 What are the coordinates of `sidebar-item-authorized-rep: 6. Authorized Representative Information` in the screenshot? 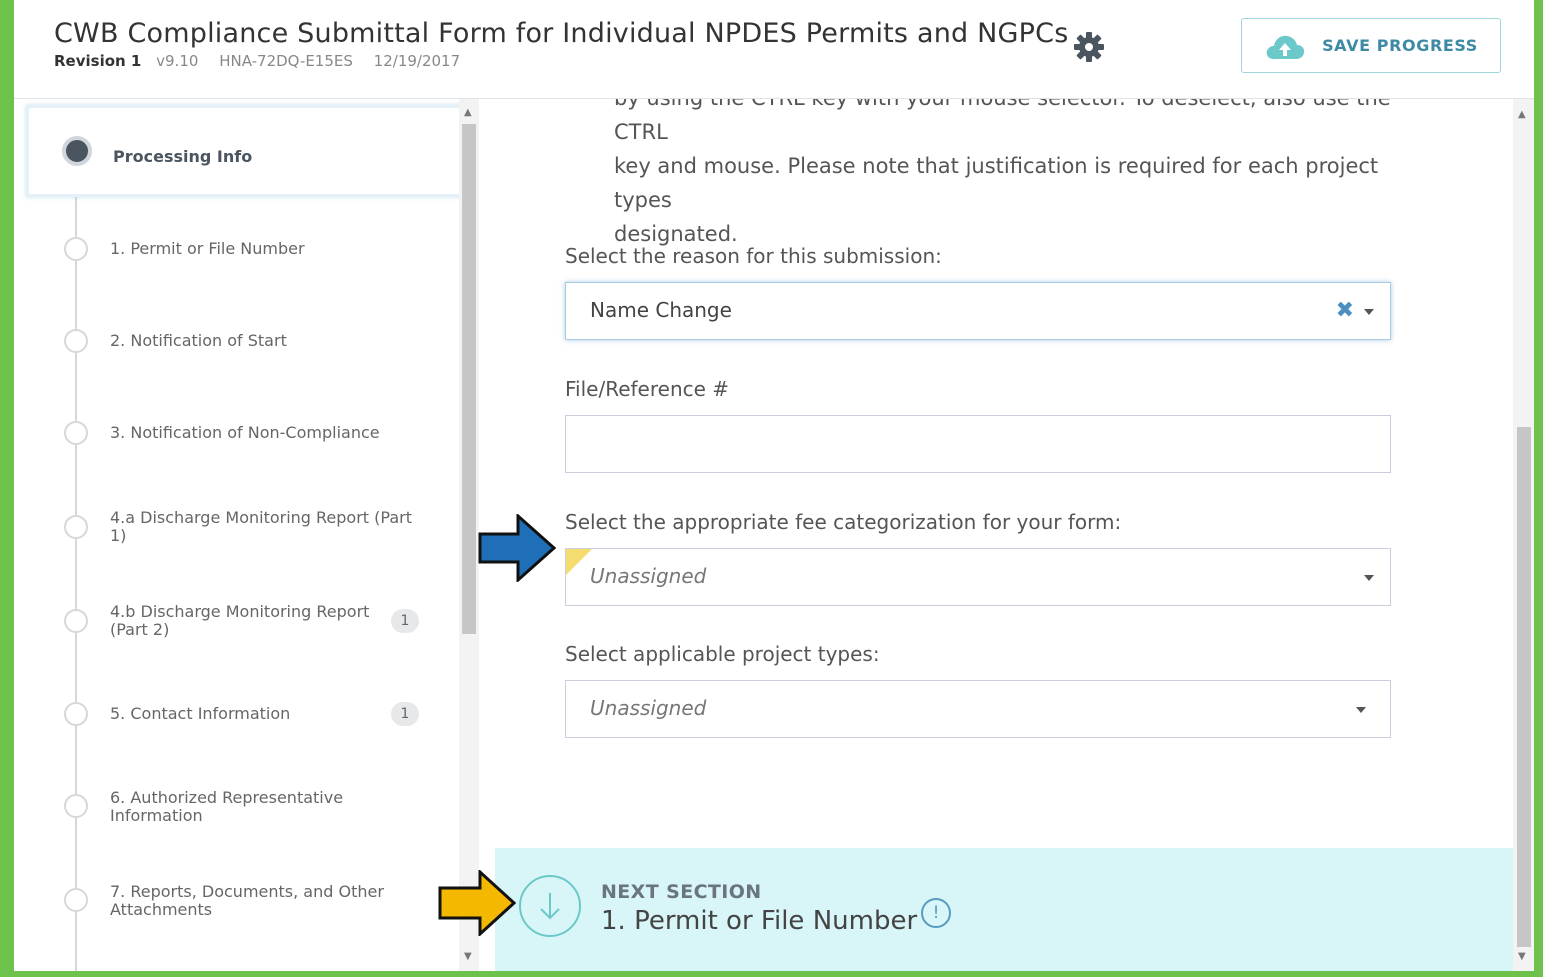 It's located at (241, 806).